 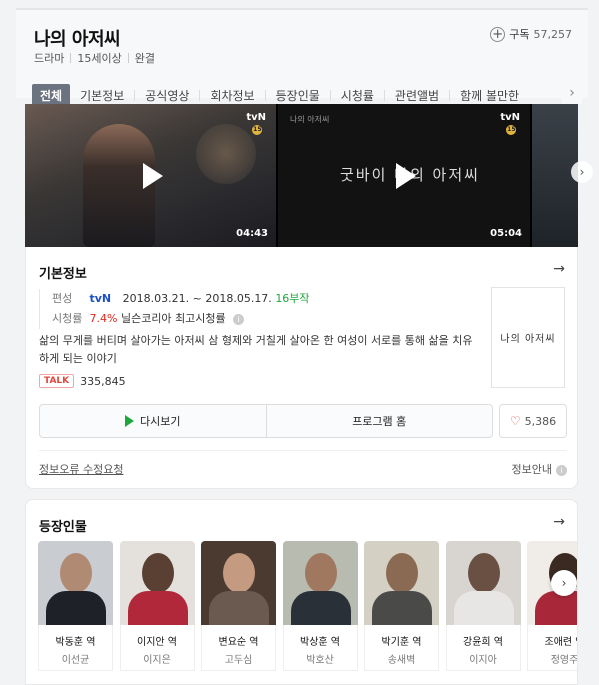 I want to click on cast-names: 박상훈 역 박호산, so click(x=320, y=648).